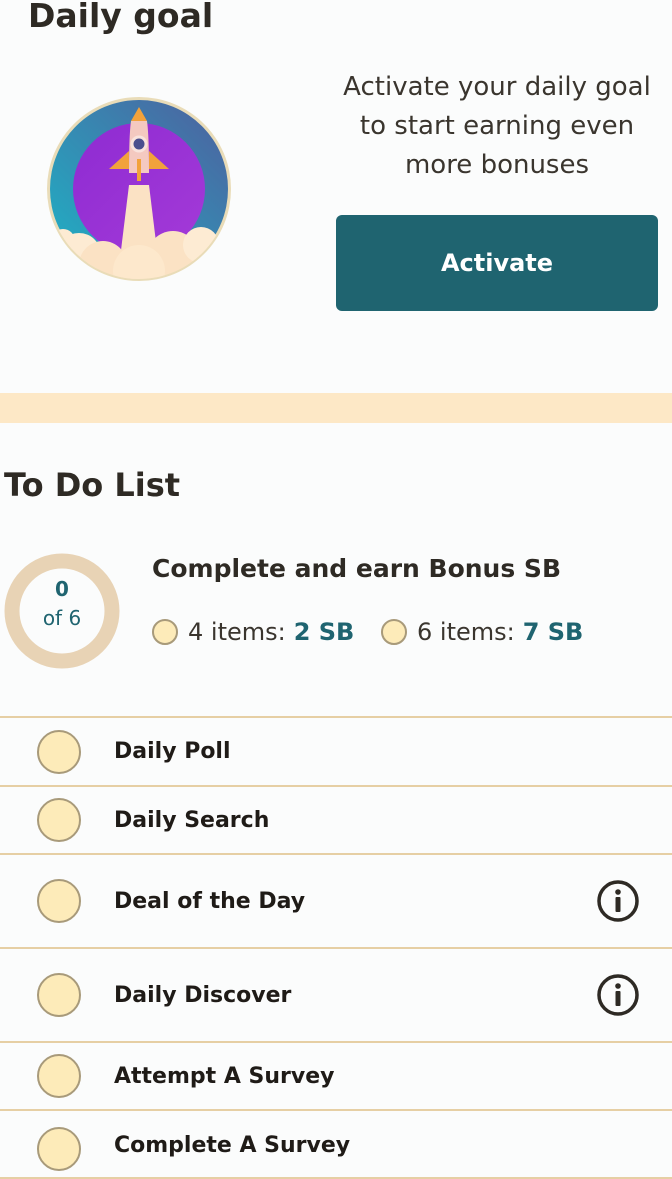 The width and height of the screenshot is (672, 1179). I want to click on task-deal-of-the-day: Deal of the Day, so click(336, 902).